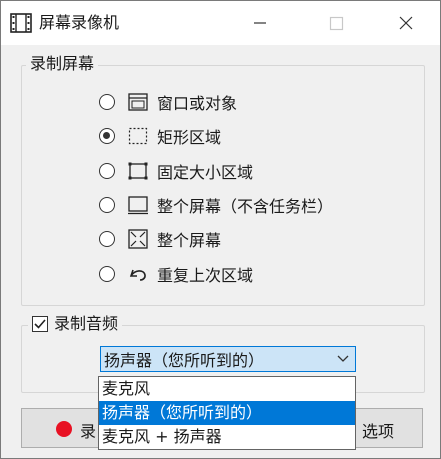 The image size is (441, 459). What do you see at coordinates (138, 102) in the screenshot?
I see `window-icon` at bounding box center [138, 102].